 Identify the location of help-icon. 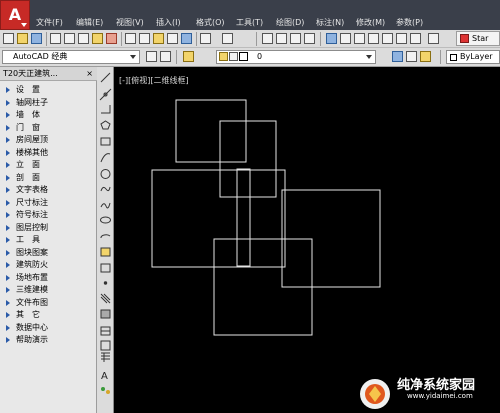
(415, 38).